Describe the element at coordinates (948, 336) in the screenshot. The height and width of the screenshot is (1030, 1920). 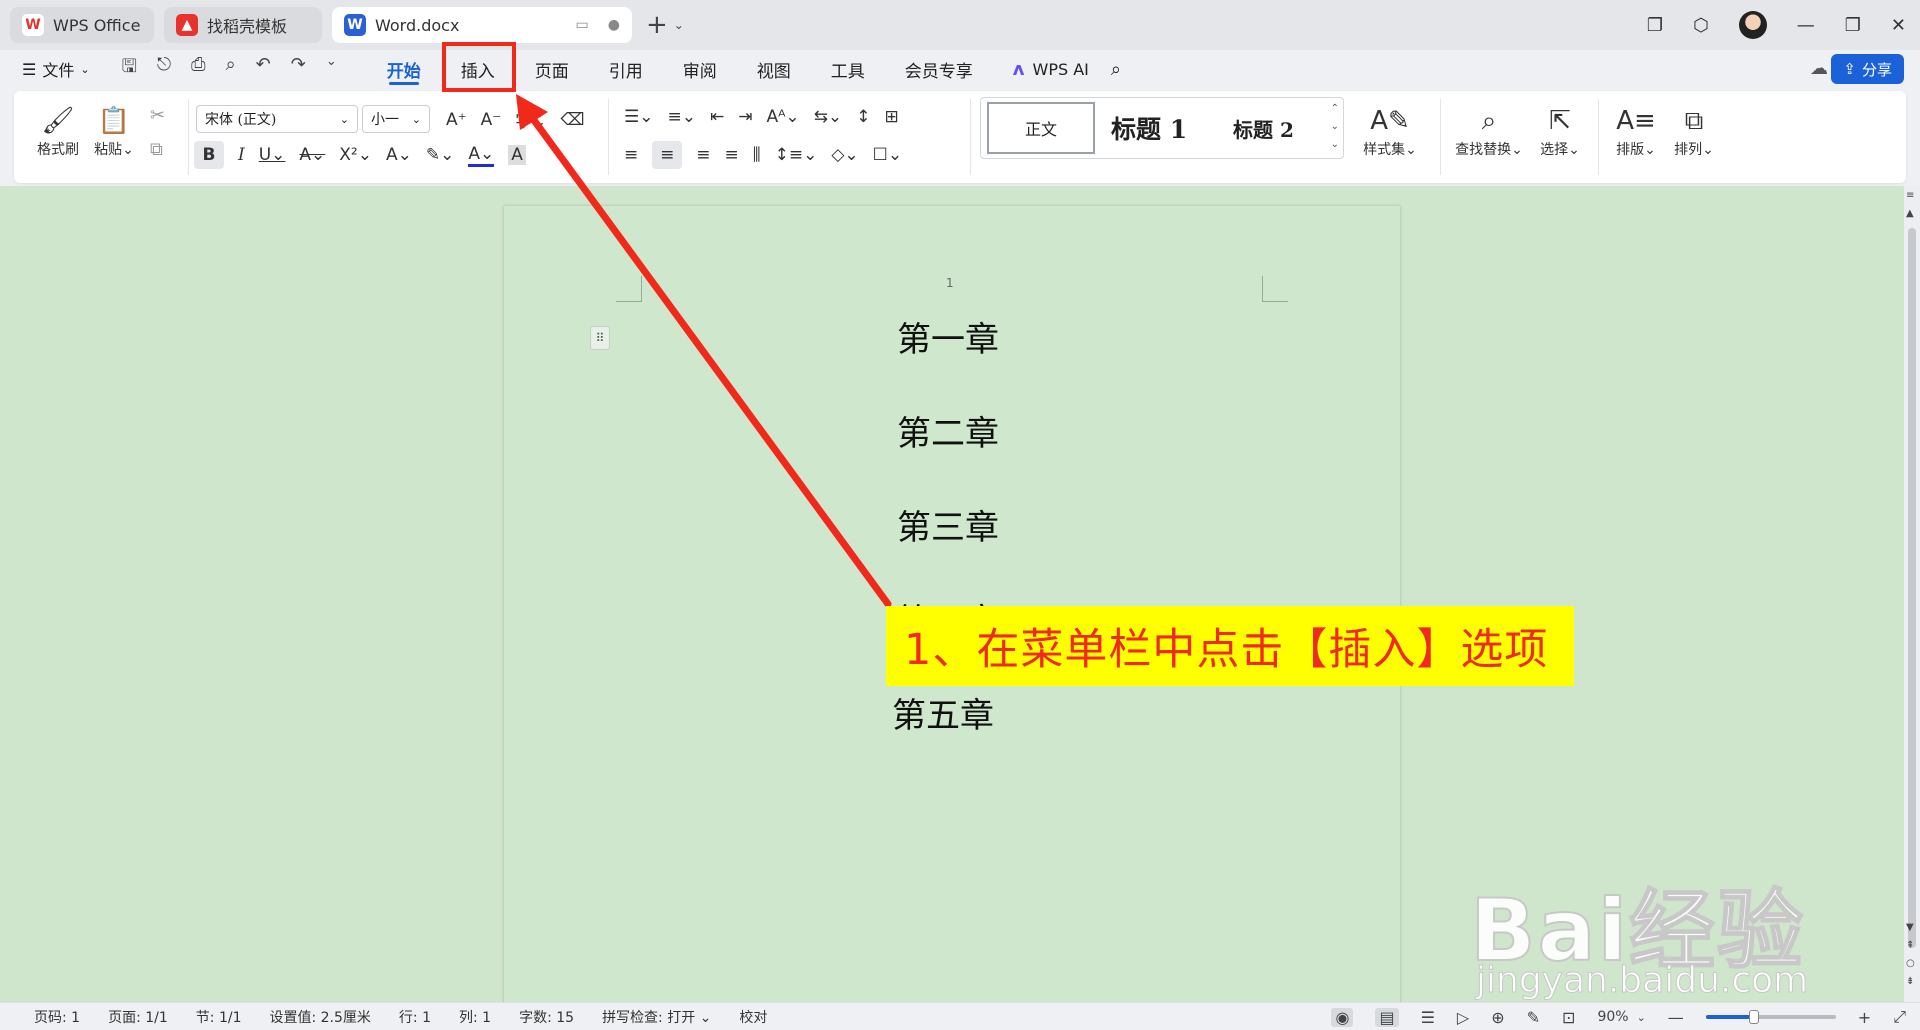
I see `chapter-heading: 第一章` at that location.